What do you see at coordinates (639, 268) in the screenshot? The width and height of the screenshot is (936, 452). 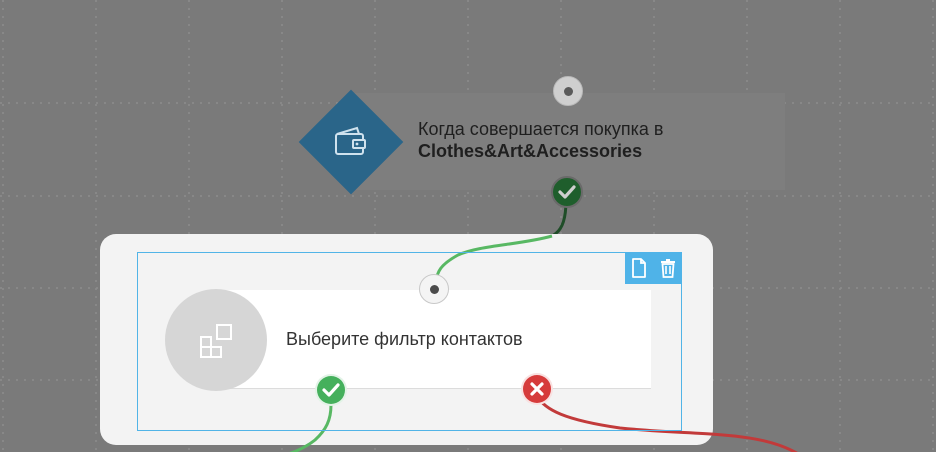 I see `document-icon` at bounding box center [639, 268].